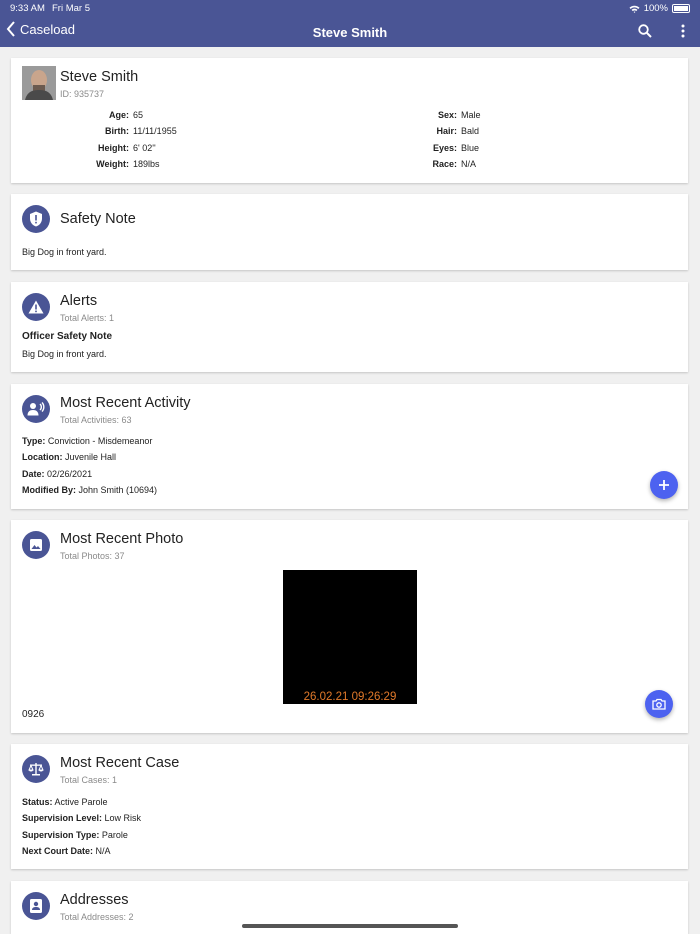 The height and width of the screenshot is (934, 700). Describe the element at coordinates (446, 131) in the screenshot. I see `detail-hair: Hair:` at that location.